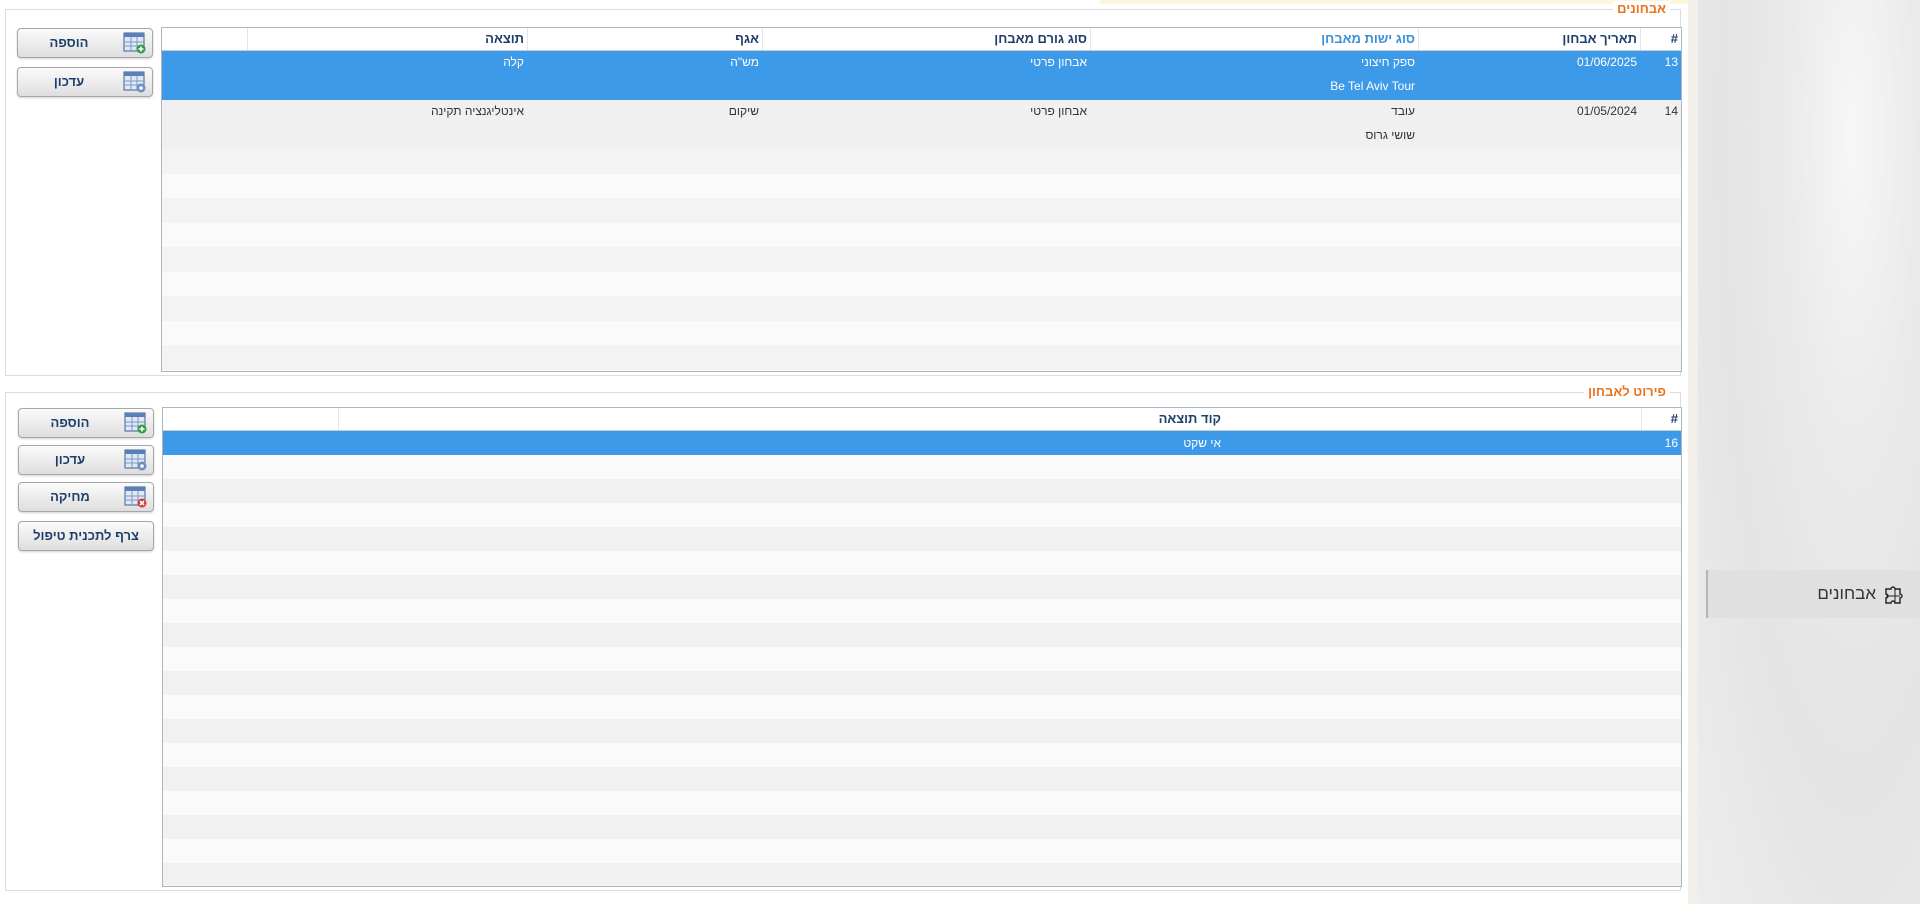 Image resolution: width=1920 pixels, height=904 pixels. I want to click on diagnoses-update-button: עדכון, so click(85, 82).